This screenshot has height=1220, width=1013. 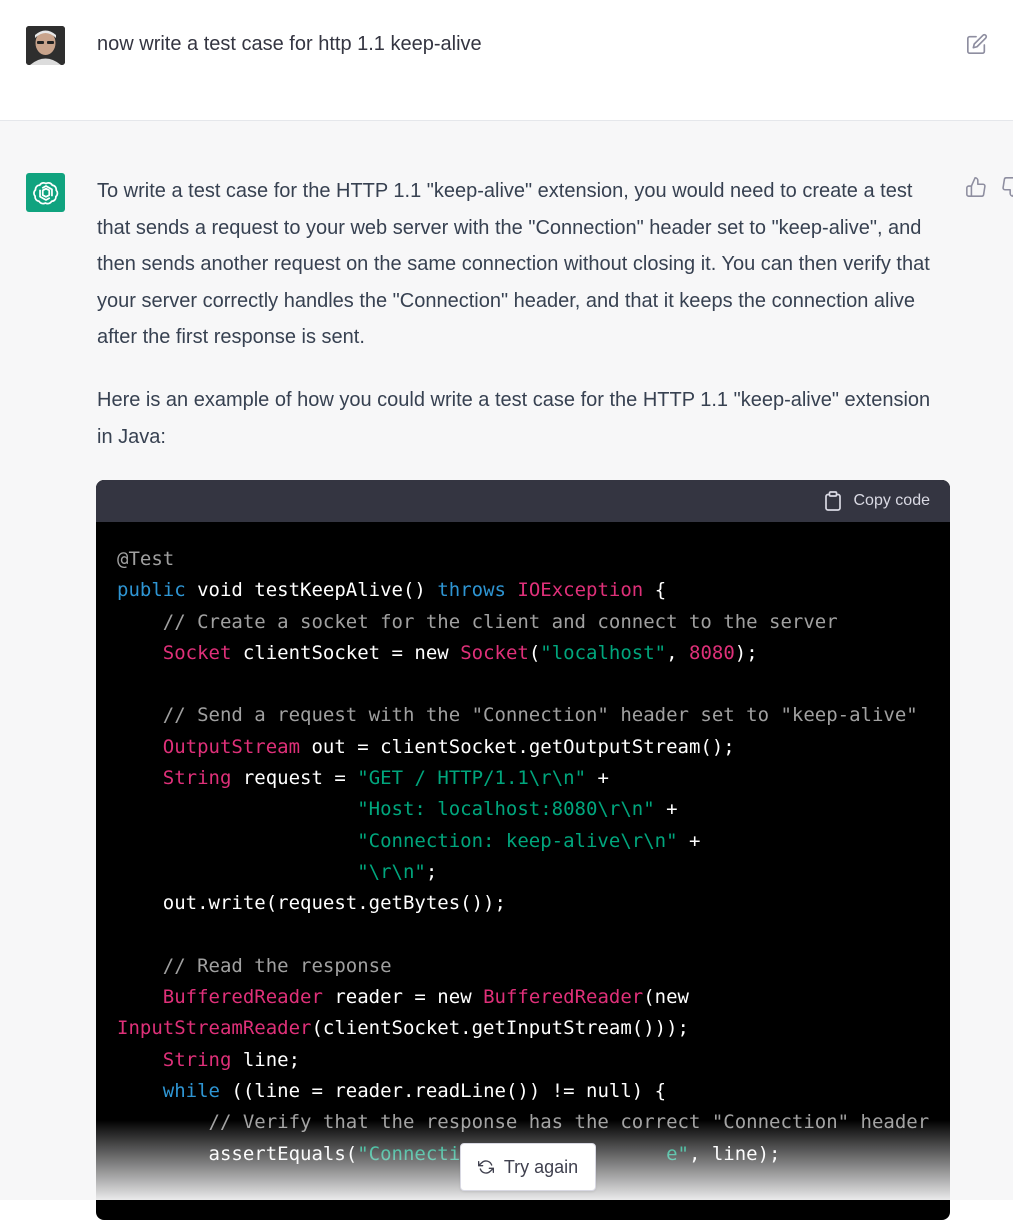 What do you see at coordinates (403, 997) in the screenshot?
I see `code-token-plain: reader = new` at bounding box center [403, 997].